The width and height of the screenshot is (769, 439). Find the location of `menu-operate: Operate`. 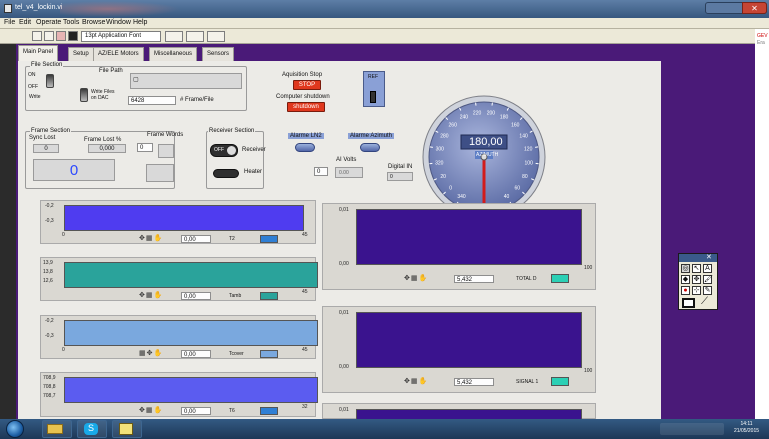

menu-operate: Operate is located at coordinates (48, 22).